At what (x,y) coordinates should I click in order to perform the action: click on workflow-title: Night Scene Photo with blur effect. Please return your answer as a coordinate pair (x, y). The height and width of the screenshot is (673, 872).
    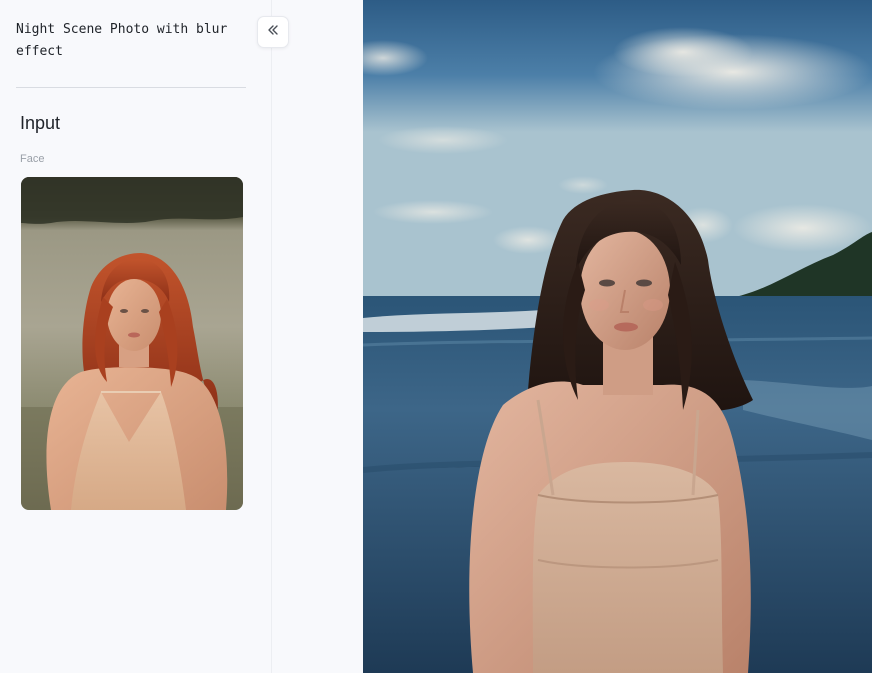
    Looking at the image, I should click on (122, 40).